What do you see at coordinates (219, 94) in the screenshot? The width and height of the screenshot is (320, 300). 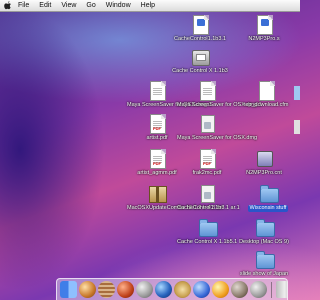 I see `desktop-icon: Maya ScreenSaver for OSX.dmg.1` at bounding box center [219, 94].